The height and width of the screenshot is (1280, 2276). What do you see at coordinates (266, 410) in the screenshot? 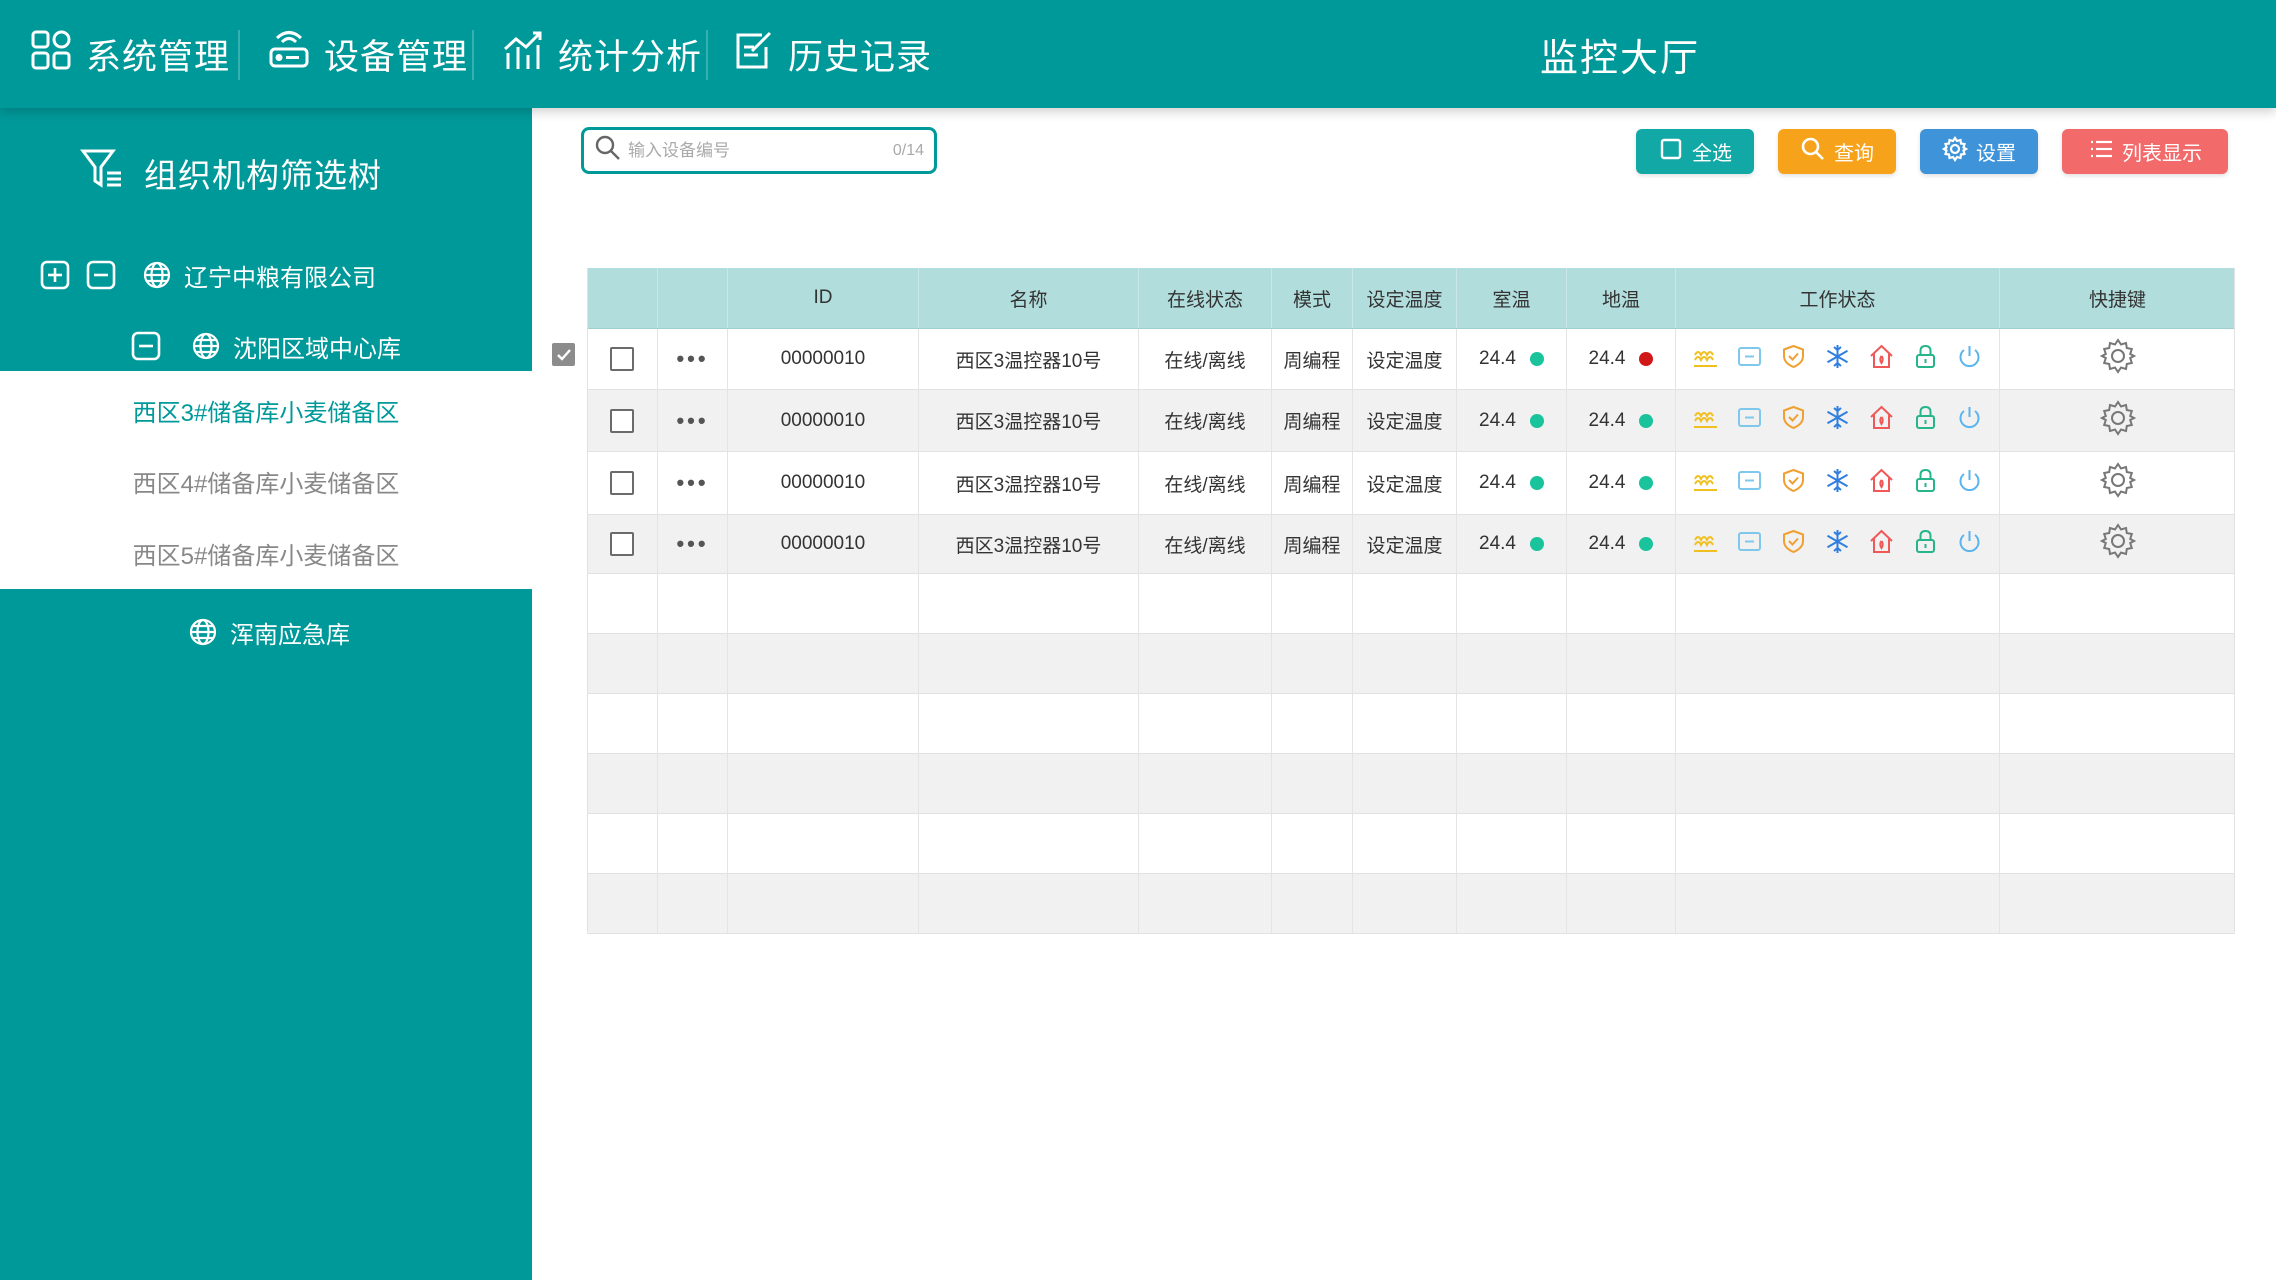
I see `tree-child-west3: 西区3#储备库小麦储备区` at bounding box center [266, 410].